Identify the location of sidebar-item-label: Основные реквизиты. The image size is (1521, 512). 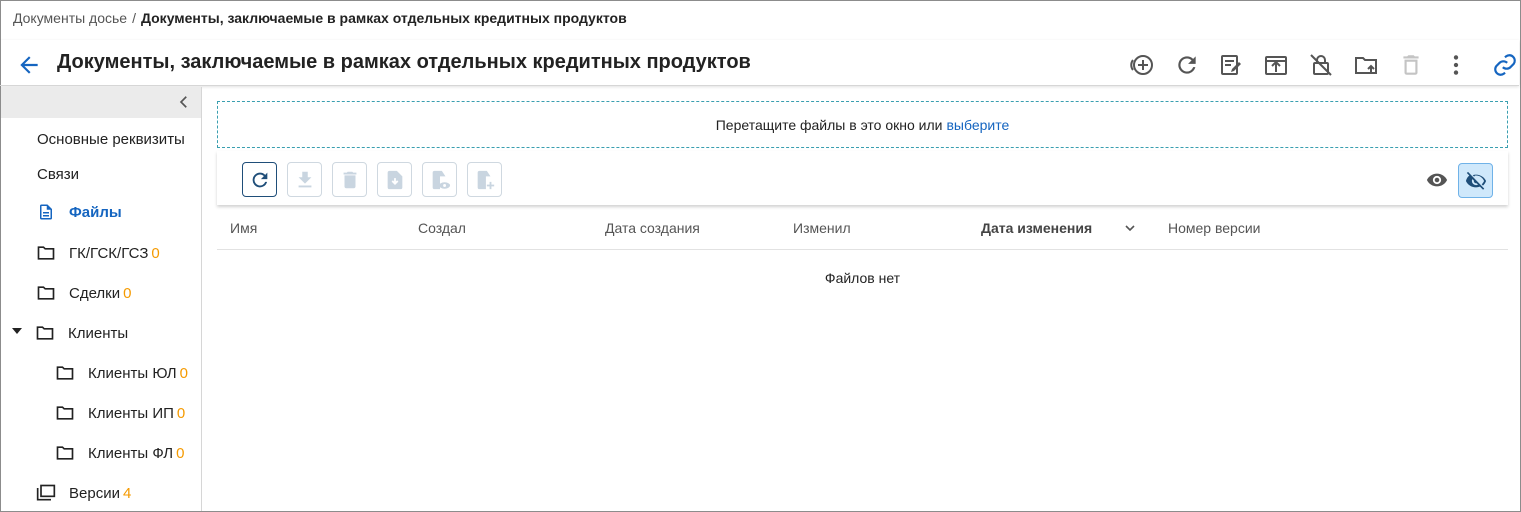
(111, 139).